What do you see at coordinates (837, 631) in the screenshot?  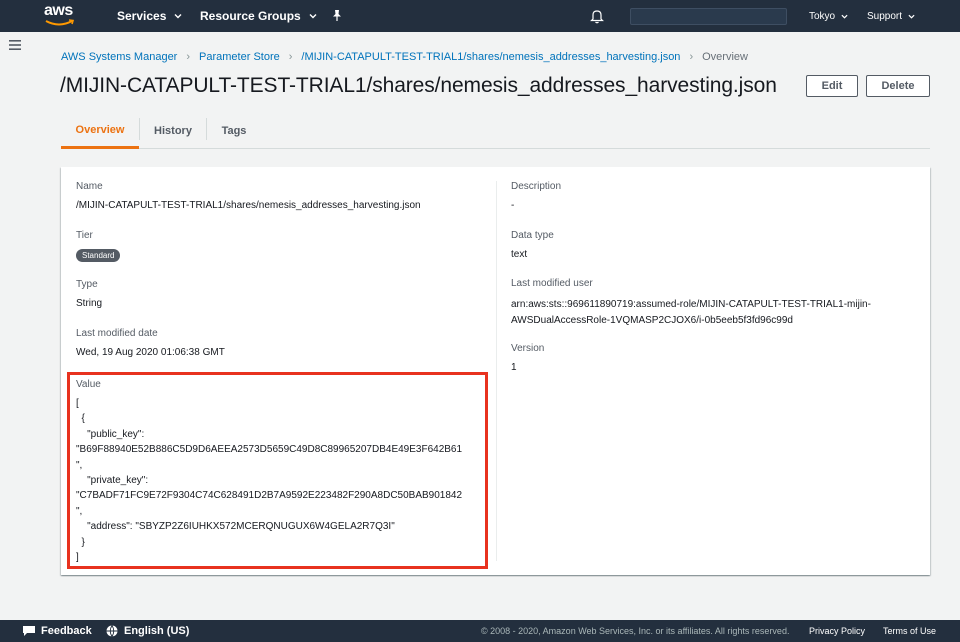 I see `privacy-policy-link: Privacy Policy` at bounding box center [837, 631].